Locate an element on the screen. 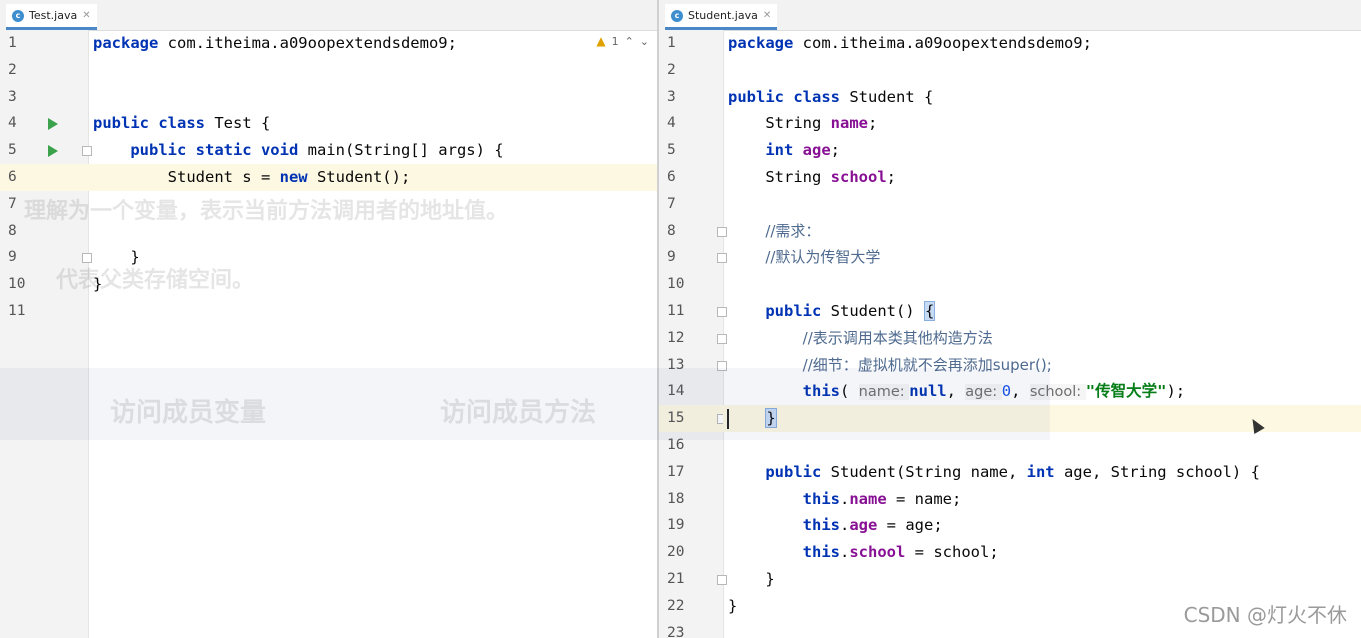 Image resolution: width=1361 pixels, height=638 pixels. code-line: //需求： is located at coordinates (774, 231).